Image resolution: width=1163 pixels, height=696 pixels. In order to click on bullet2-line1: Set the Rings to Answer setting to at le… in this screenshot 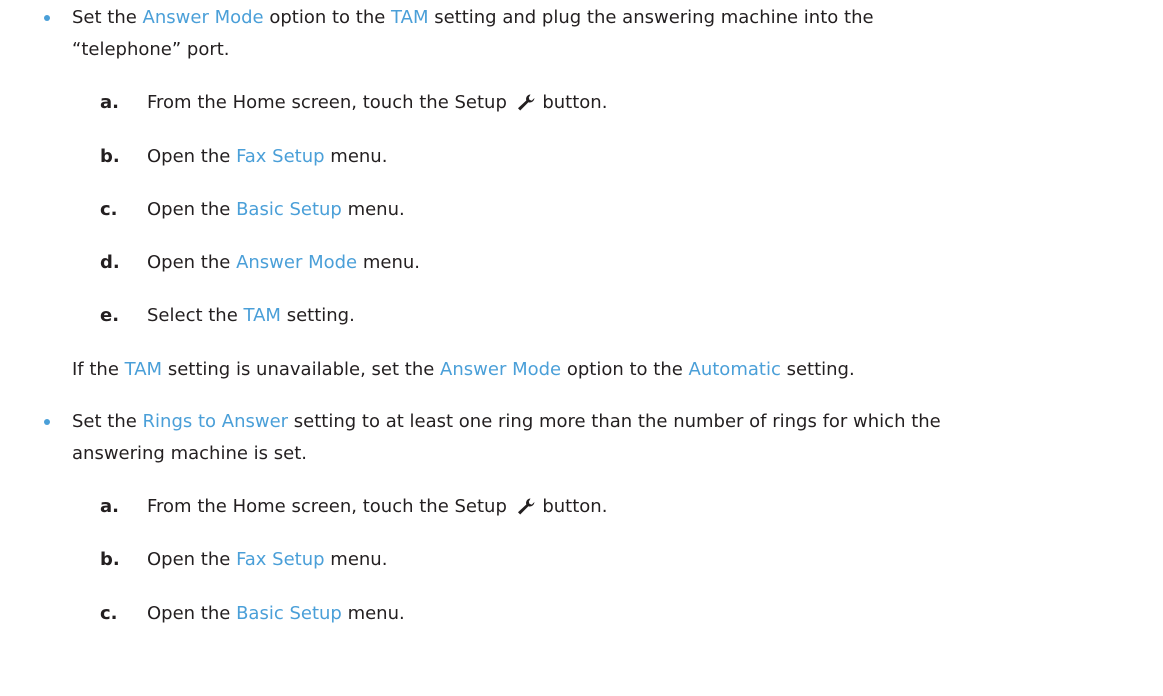, I will do `click(506, 421)`.